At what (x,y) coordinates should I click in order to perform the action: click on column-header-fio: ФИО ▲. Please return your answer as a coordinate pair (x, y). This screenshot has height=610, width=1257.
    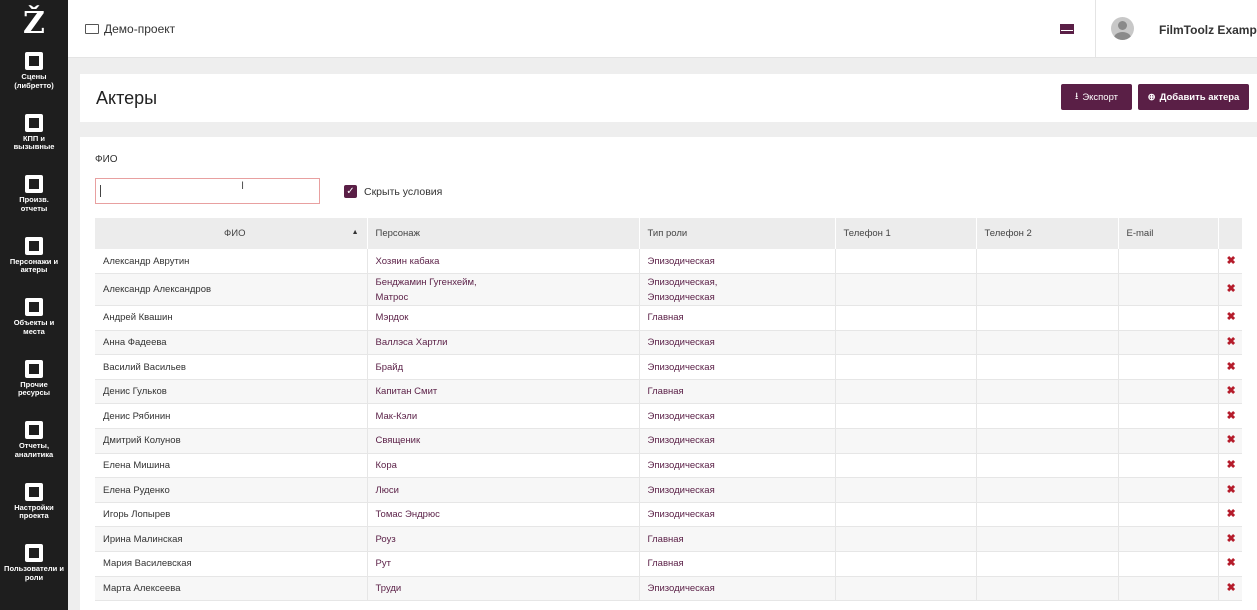
    Looking at the image, I should click on (231, 233).